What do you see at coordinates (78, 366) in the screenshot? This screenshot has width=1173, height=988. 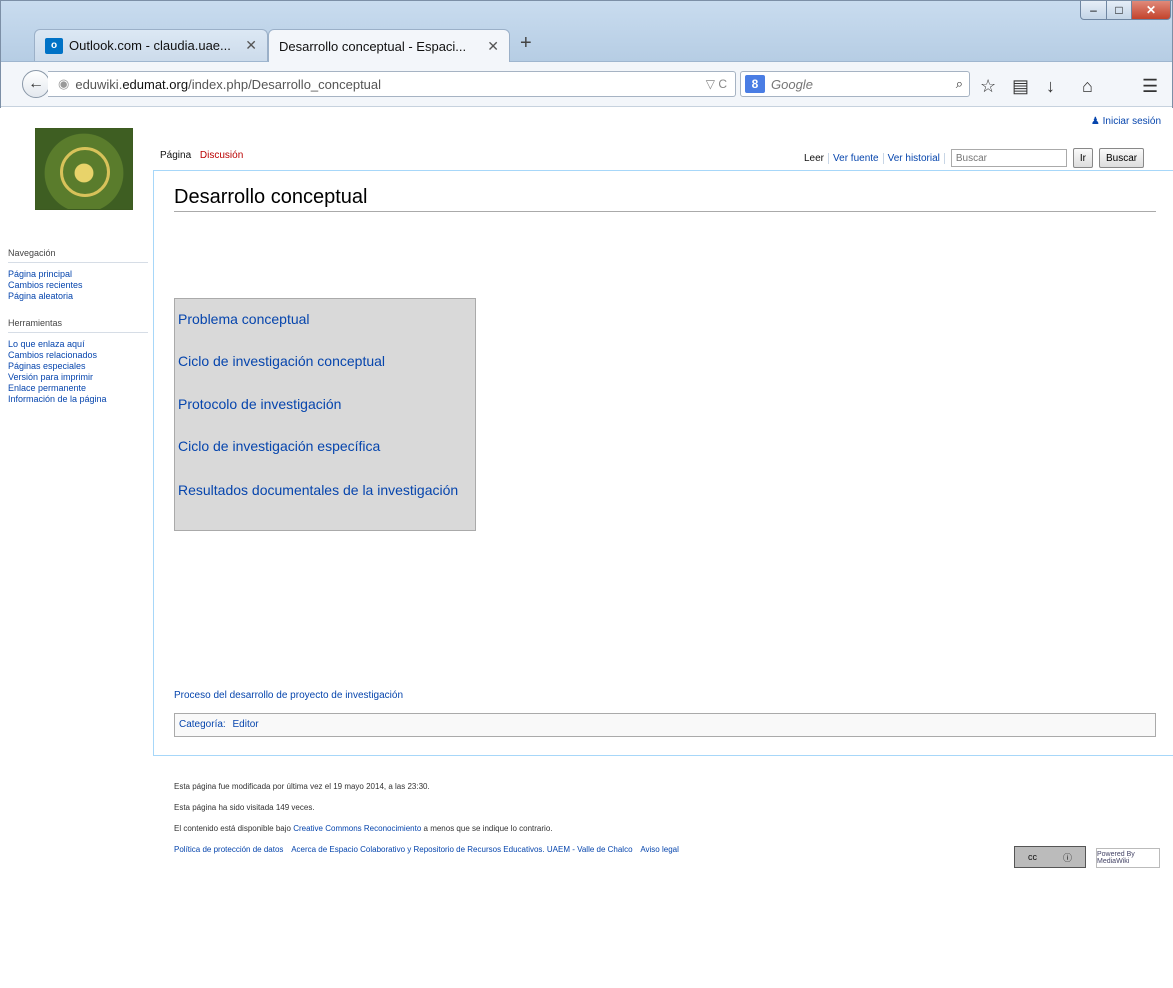 I see `sidebar-item-special-pages: Páginas especiales` at bounding box center [78, 366].